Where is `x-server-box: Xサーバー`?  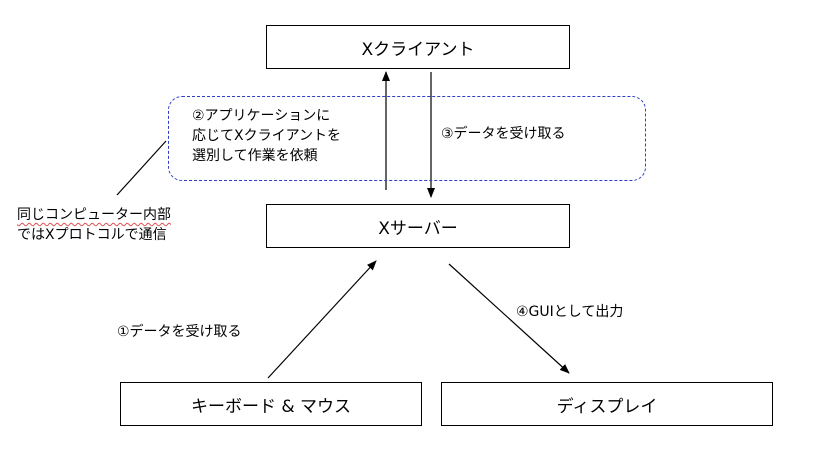
x-server-box: Xサーバー is located at coordinates (418, 226).